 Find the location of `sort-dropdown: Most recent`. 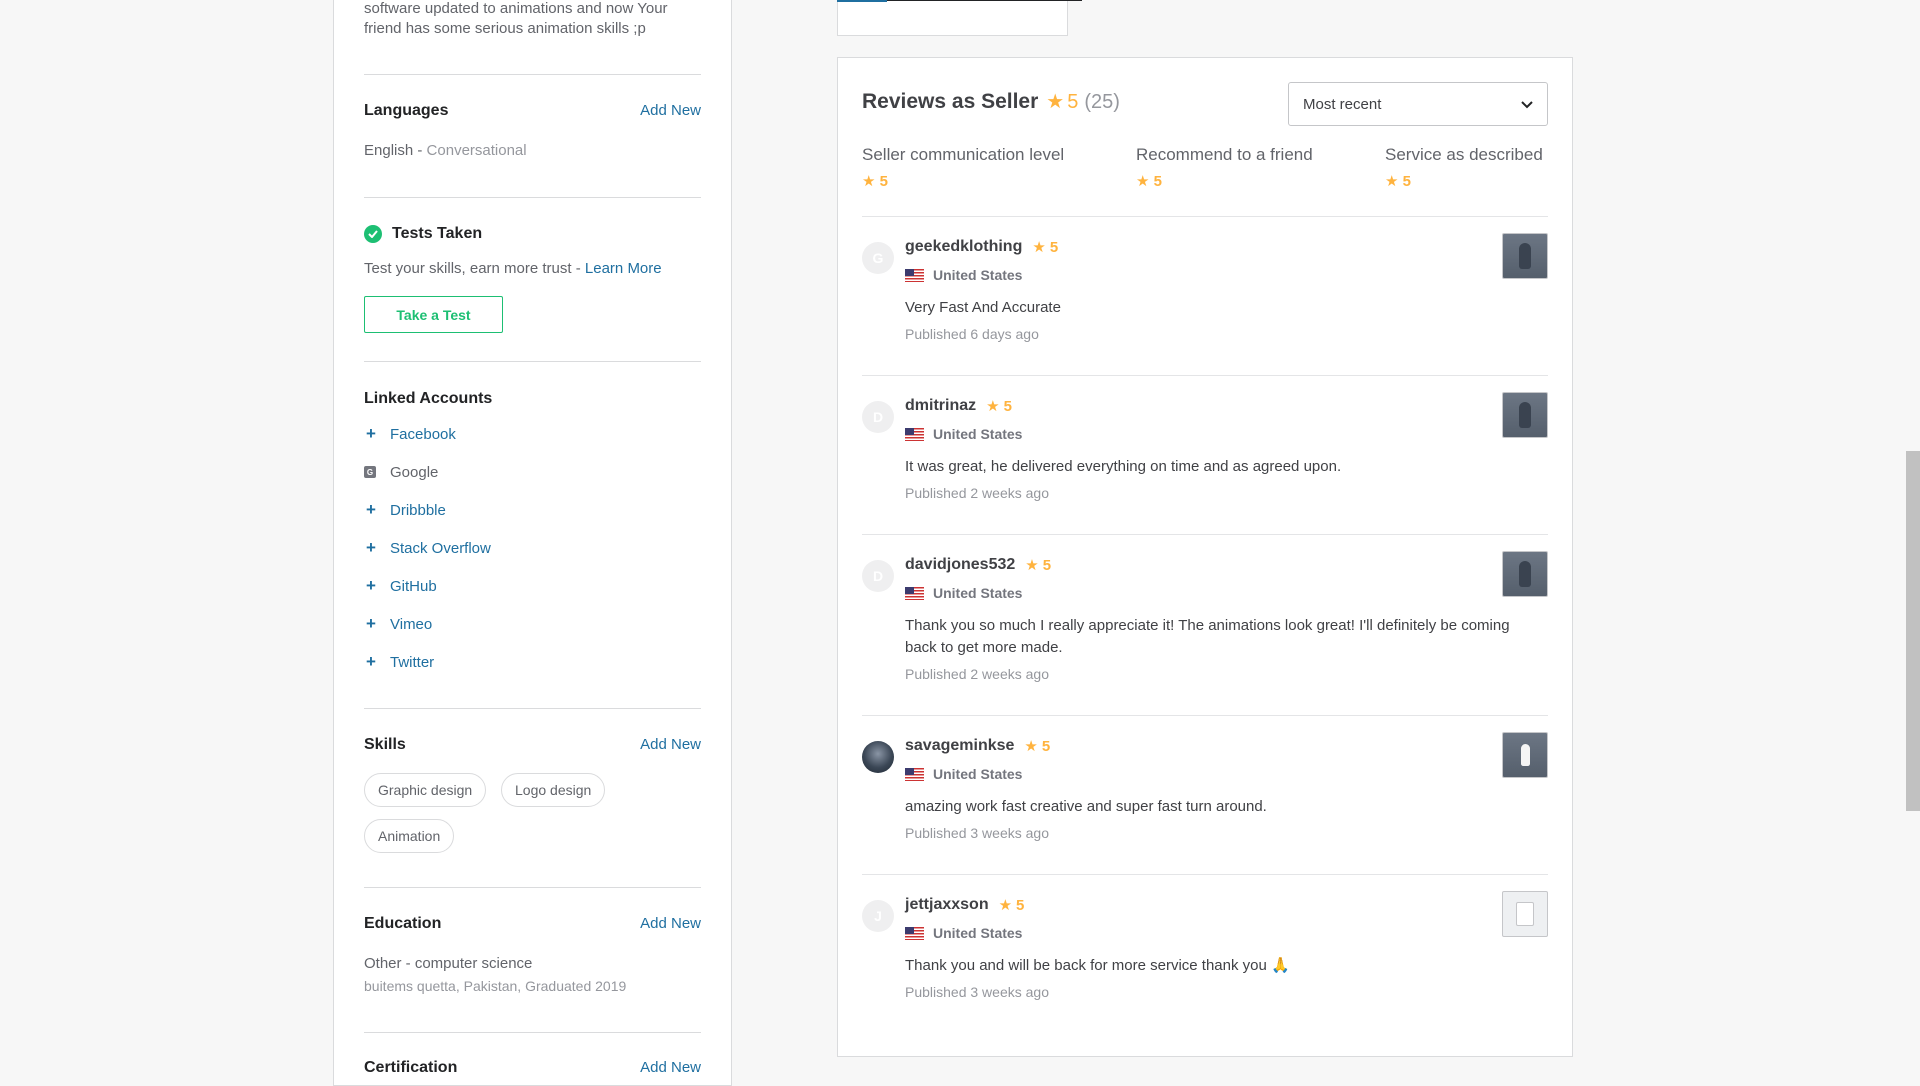

sort-dropdown: Most recent is located at coordinates (1418, 104).